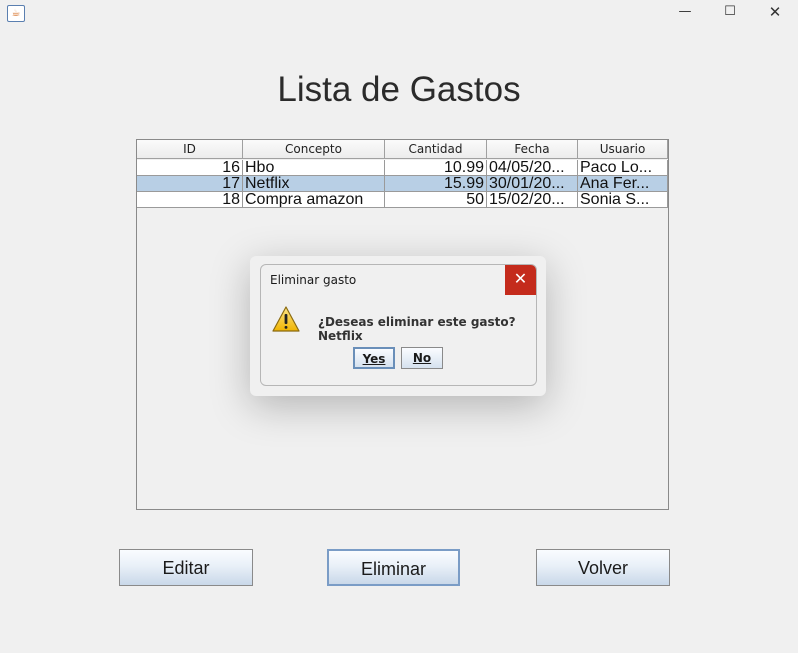 Image resolution: width=798 pixels, height=653 pixels. What do you see at coordinates (190, 200) in the screenshot?
I see `cell-id: 18` at bounding box center [190, 200].